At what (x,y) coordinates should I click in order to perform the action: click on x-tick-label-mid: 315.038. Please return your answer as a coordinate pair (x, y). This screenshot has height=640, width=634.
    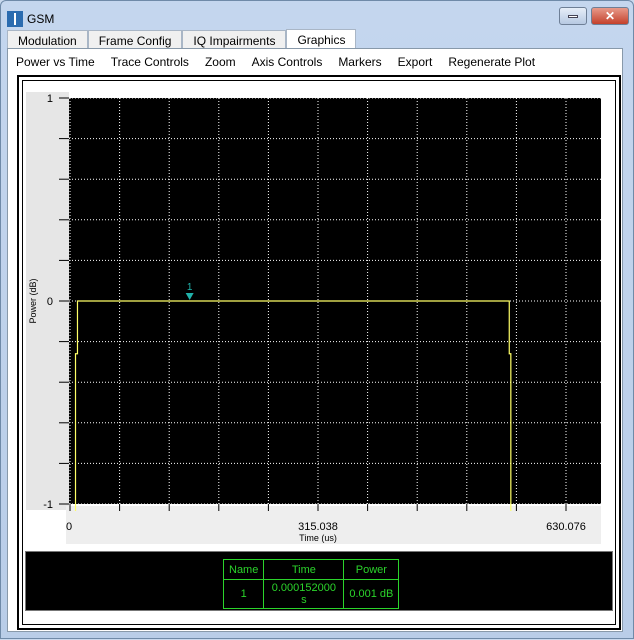
    Looking at the image, I should click on (318, 527).